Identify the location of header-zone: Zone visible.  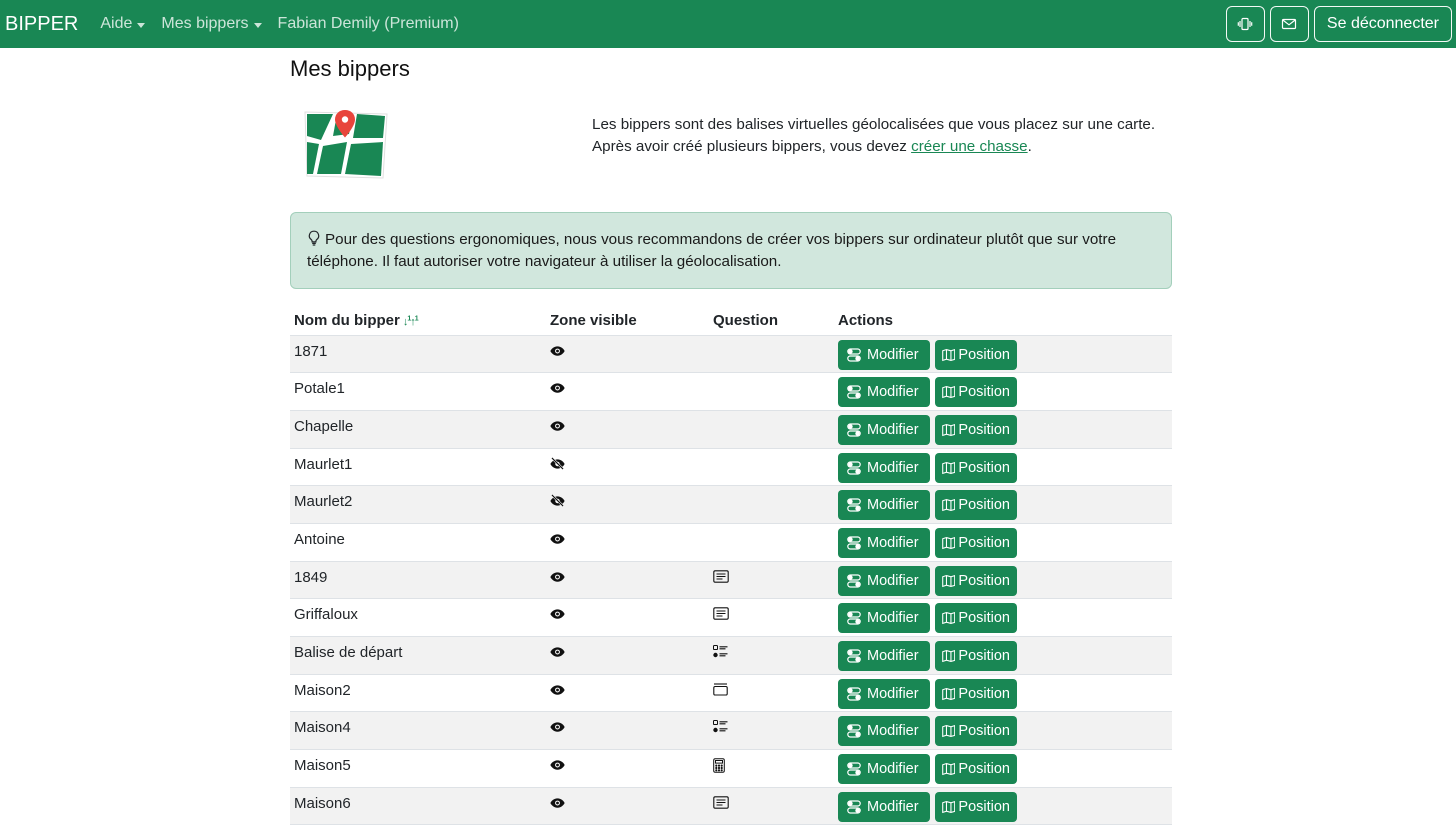
(627, 321).